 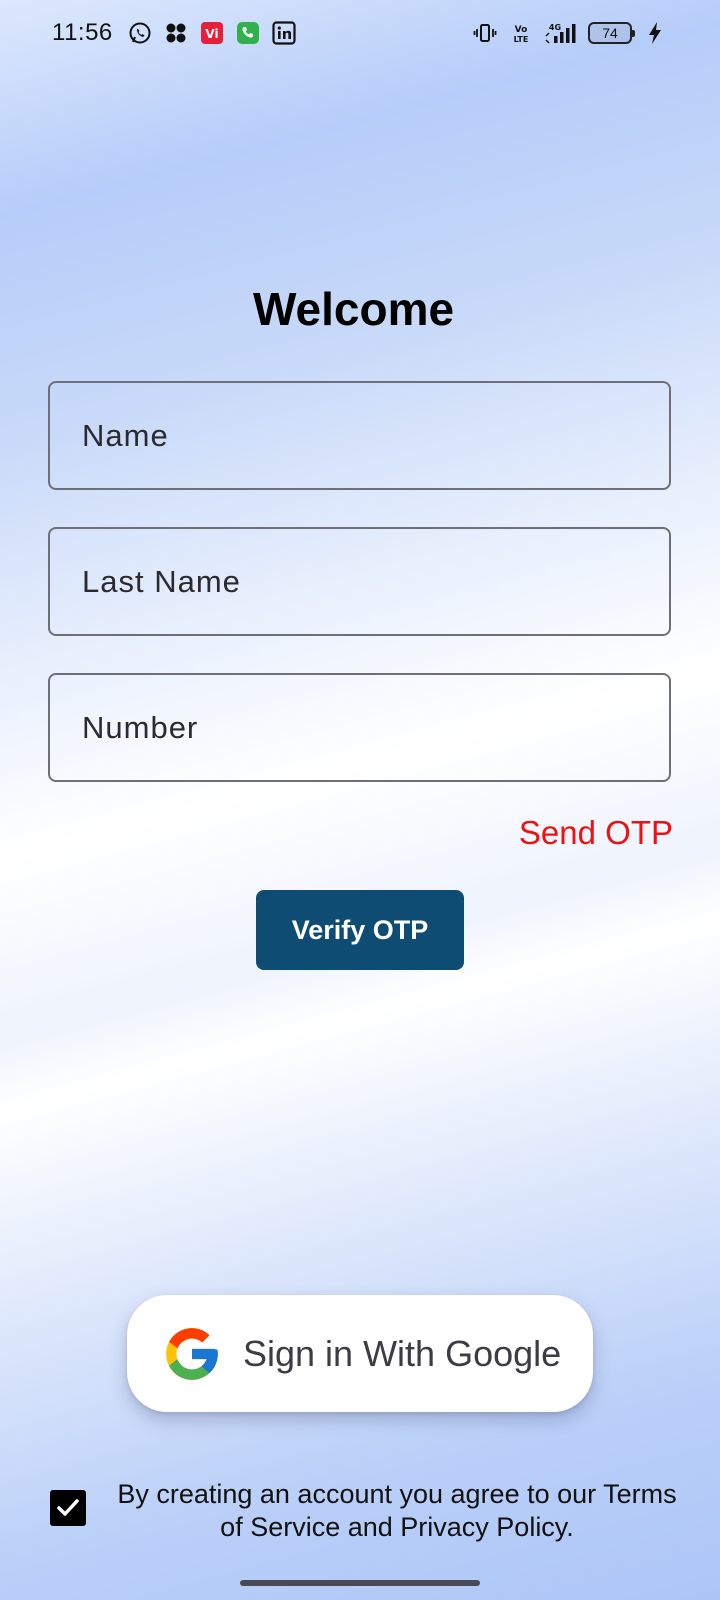 I want to click on whatsapp-icon, so click(x=140, y=33).